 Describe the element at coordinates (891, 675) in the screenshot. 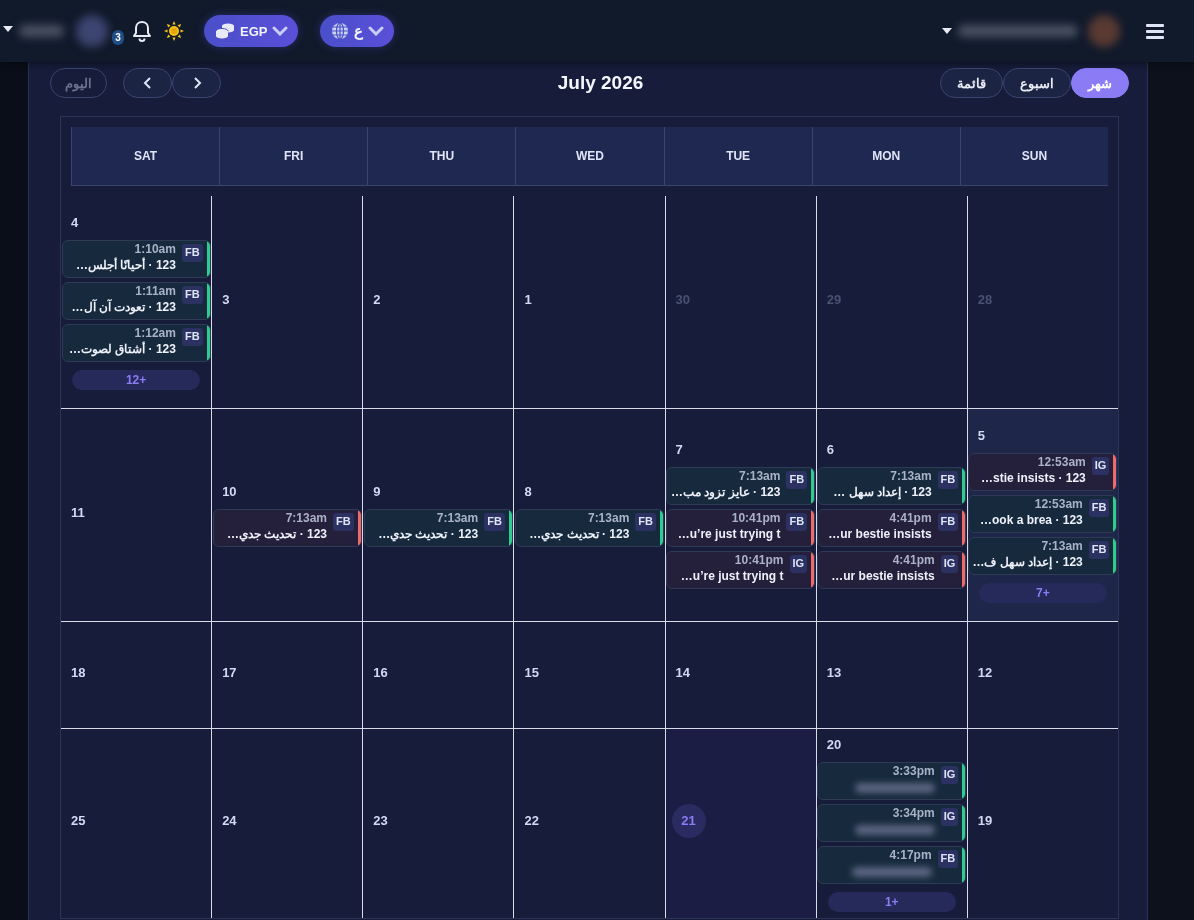

I see `day-cell: 13` at that location.